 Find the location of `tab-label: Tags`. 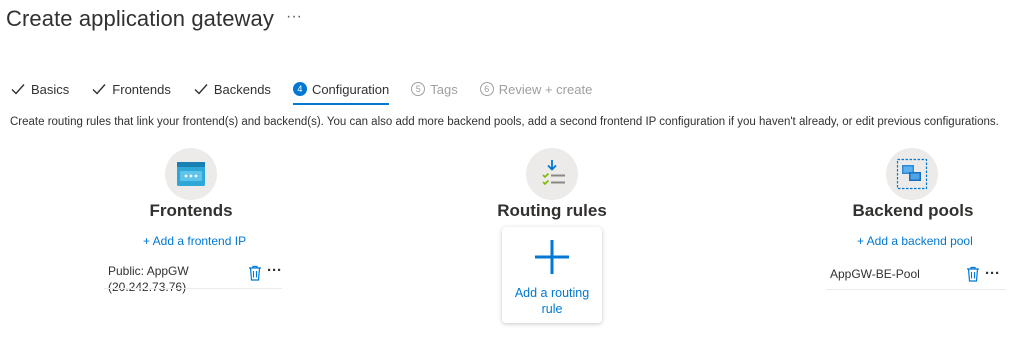

tab-label: Tags is located at coordinates (444, 89).